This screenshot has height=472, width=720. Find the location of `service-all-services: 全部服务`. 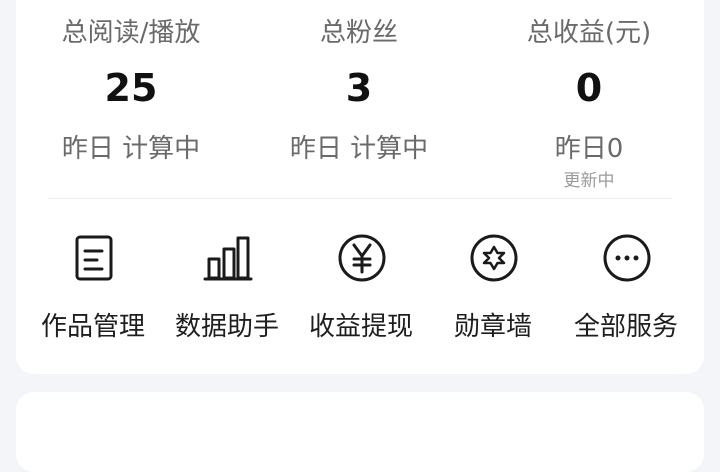

service-all-services: 全部服务 is located at coordinates (626, 286).